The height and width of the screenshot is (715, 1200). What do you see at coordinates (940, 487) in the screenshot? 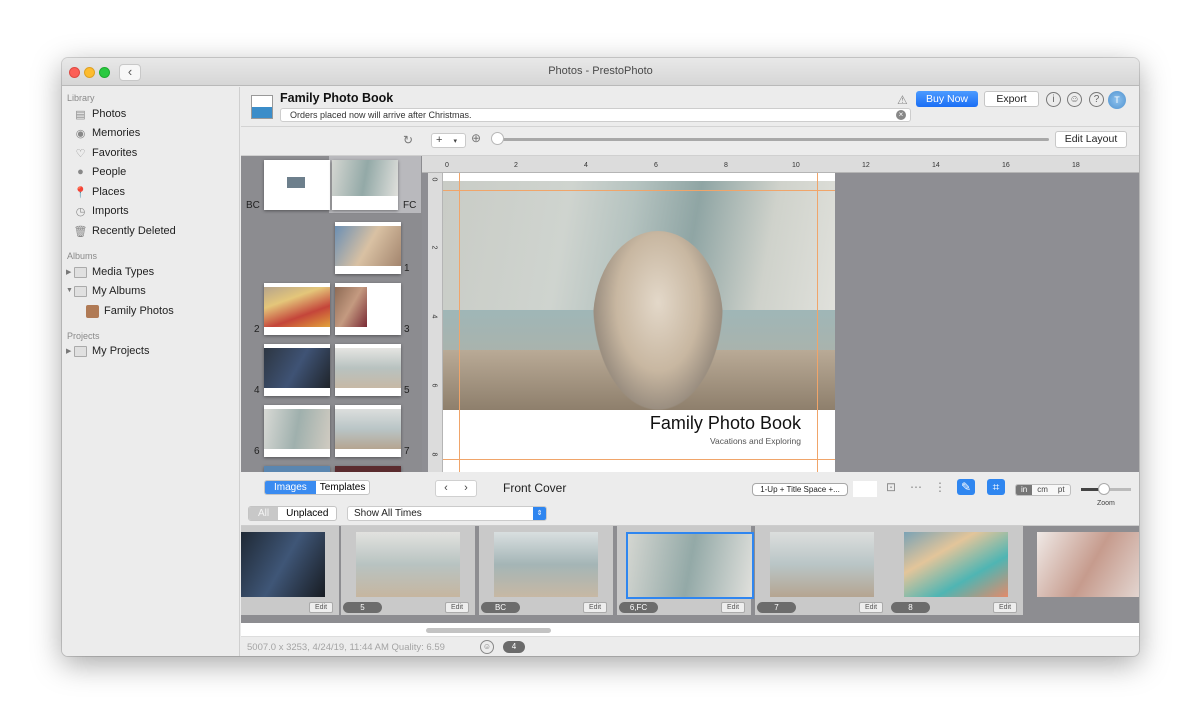
I see `vertical-grid-icon: ⋮` at bounding box center [940, 487].